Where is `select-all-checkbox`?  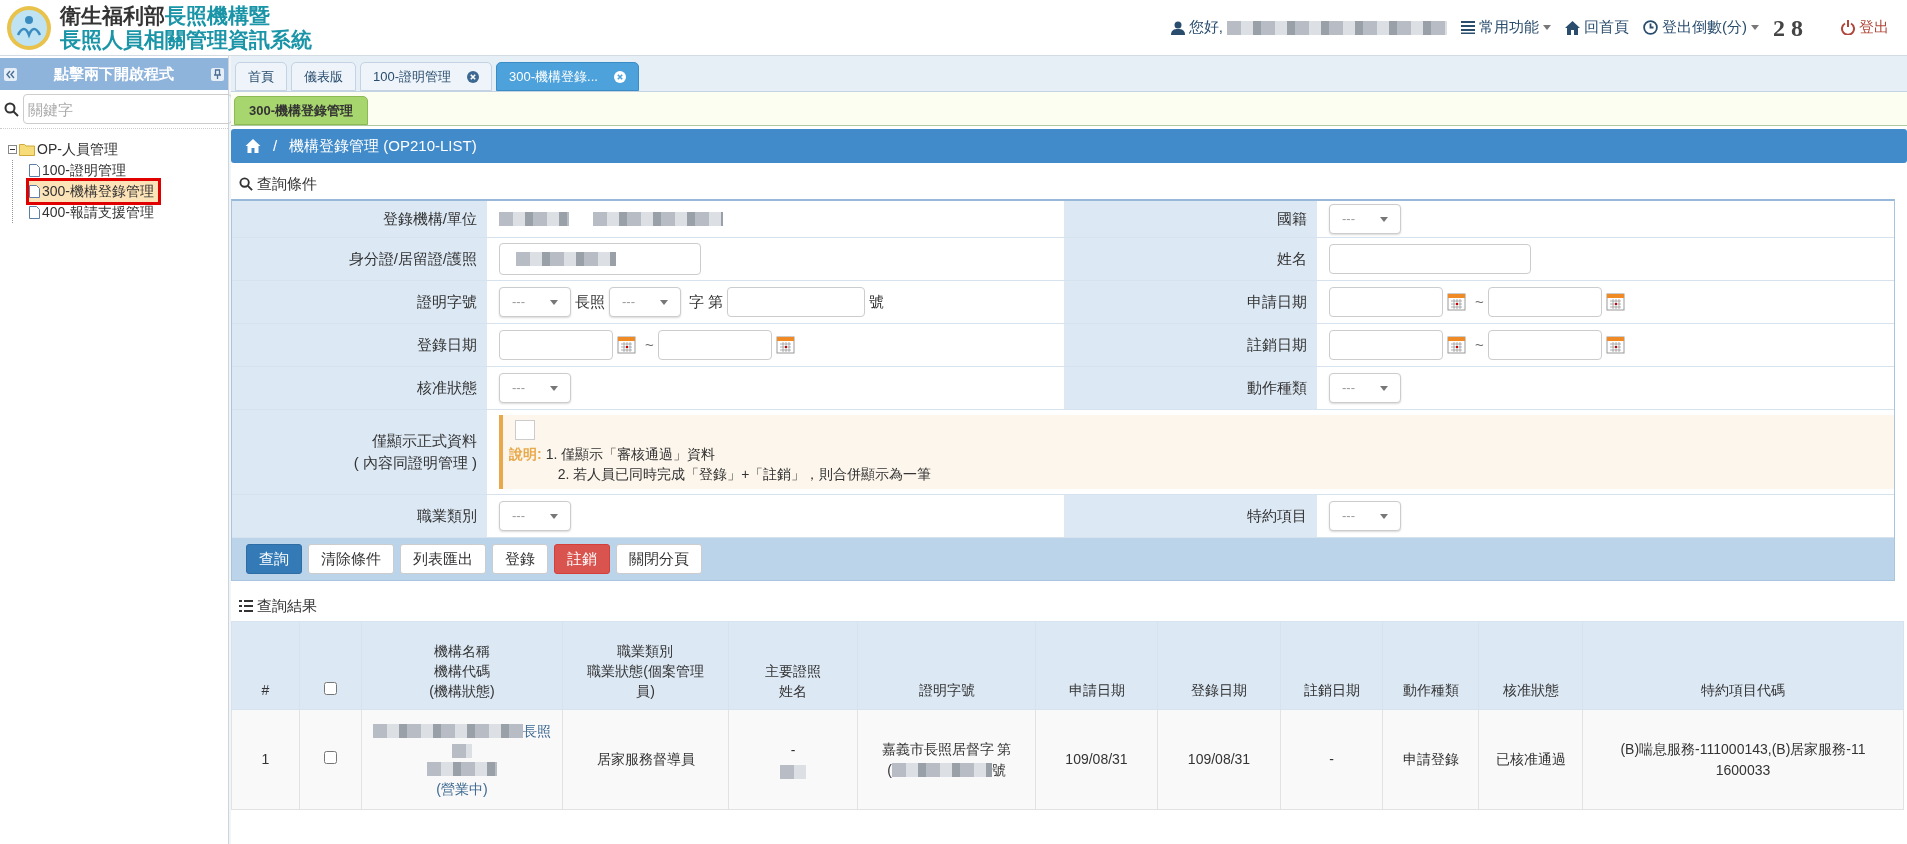 select-all-checkbox is located at coordinates (330, 688).